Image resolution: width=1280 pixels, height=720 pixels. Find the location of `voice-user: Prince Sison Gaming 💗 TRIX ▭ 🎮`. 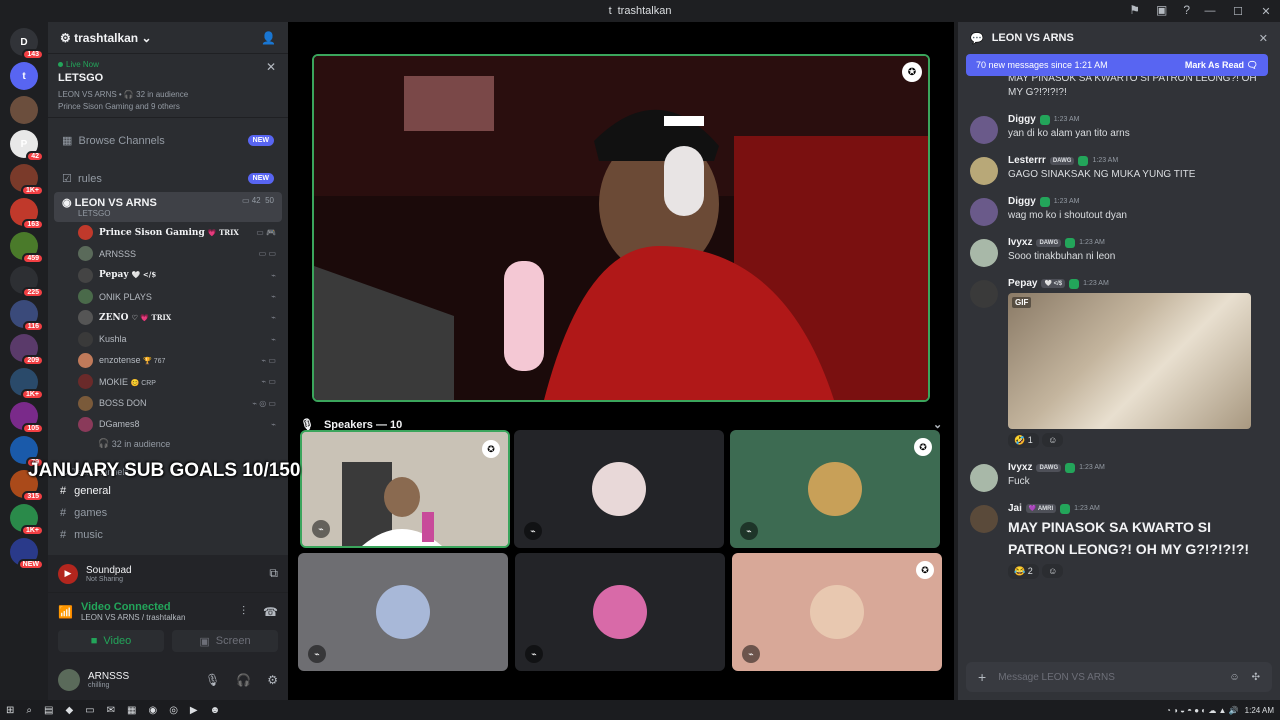

voice-user: Prince Sison Gaming 💗 TRIX ▭ 🎮 is located at coordinates (168, 232).